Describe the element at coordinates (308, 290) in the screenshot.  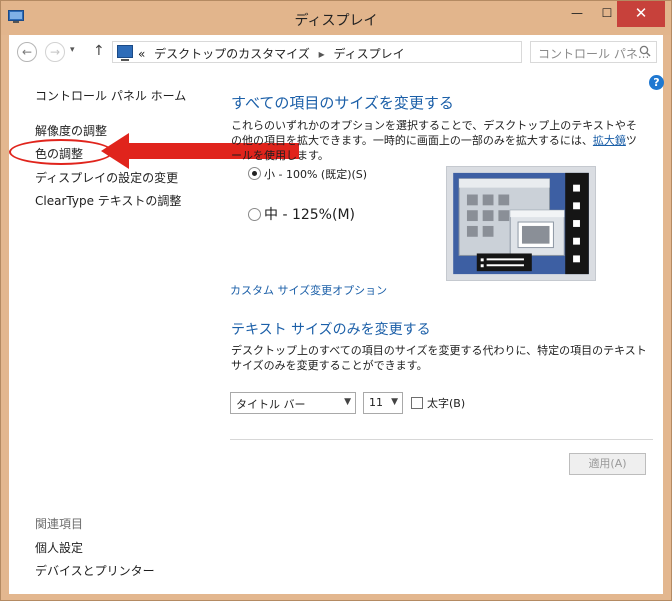
I see `custom-sizing-link: カスタム サイズ変更オプション` at that location.